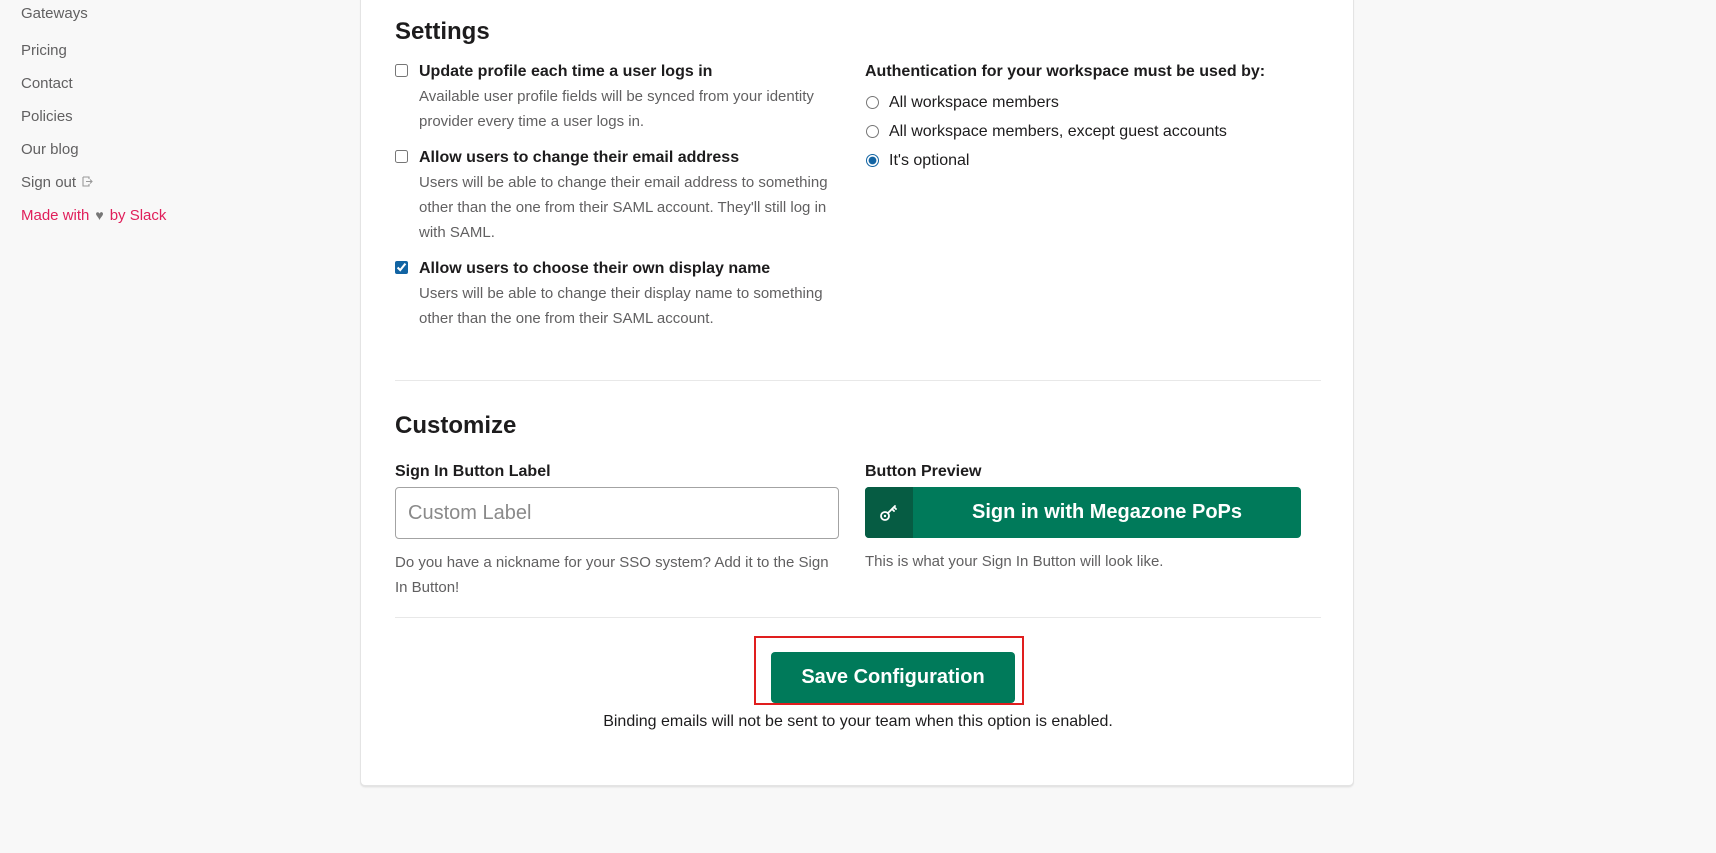 The width and height of the screenshot is (1716, 853). Describe the element at coordinates (181, 182) in the screenshot. I see `sidebar-link-signout: Sign out` at that location.